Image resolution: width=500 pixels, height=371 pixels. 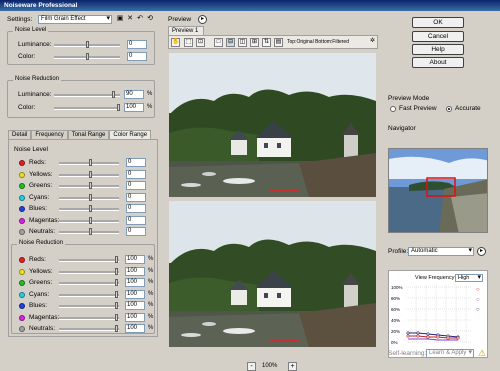 I want to click on split-vertical-icon: ◫, so click(x=242, y=42).